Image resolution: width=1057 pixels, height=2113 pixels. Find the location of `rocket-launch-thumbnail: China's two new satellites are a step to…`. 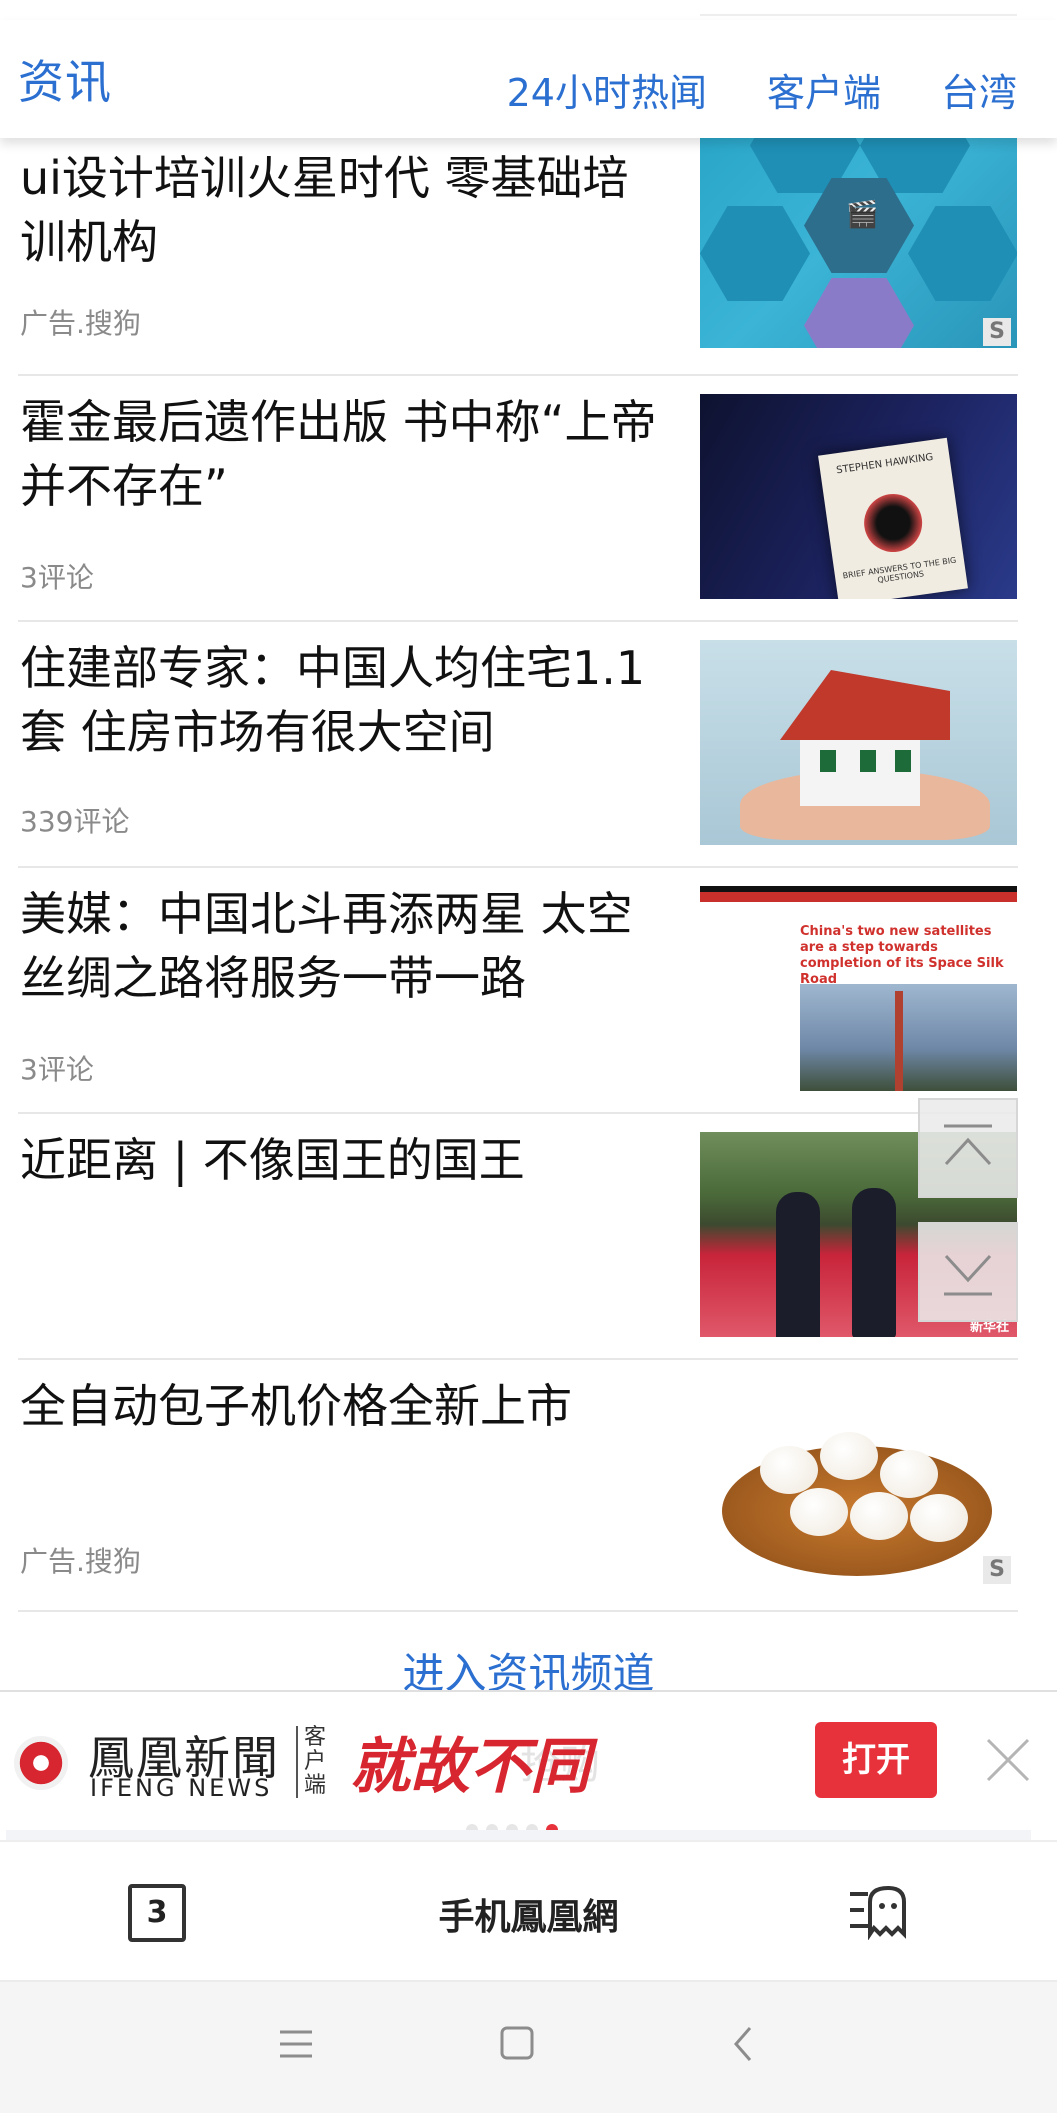

rocket-launch-thumbnail: China's two new satellites are a step to… is located at coordinates (858, 988).